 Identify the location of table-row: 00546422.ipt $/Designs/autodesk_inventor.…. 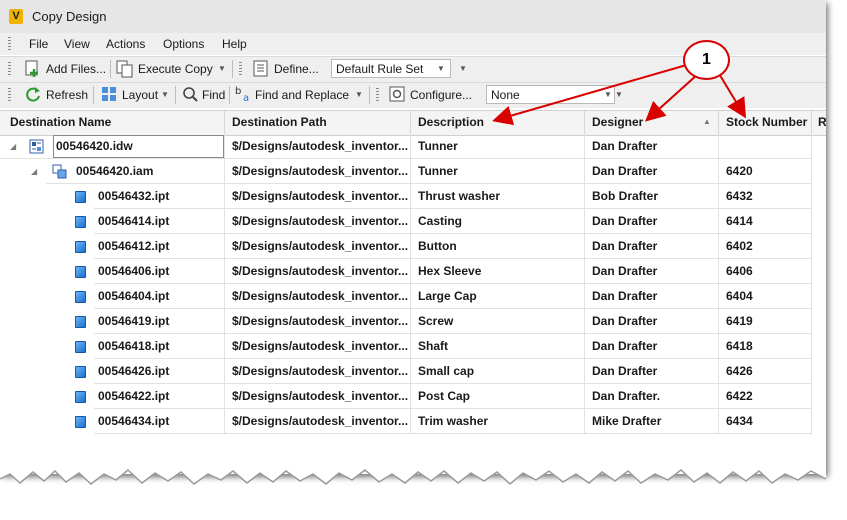
(413, 396).